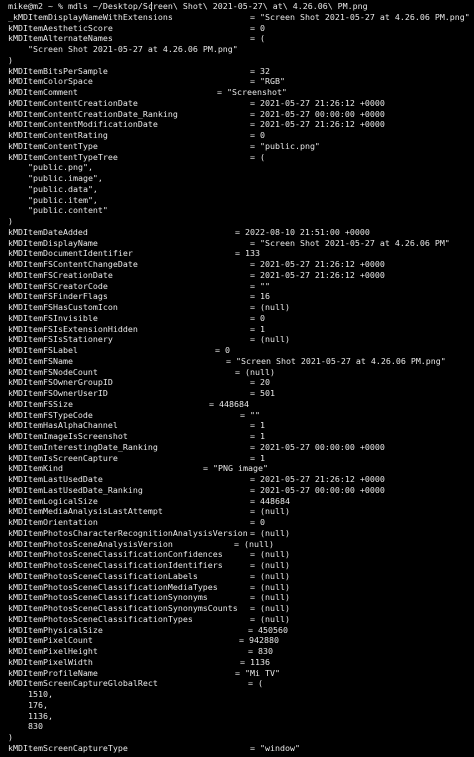 This screenshot has width=474, height=757. I want to click on attribute-row: kMDItemAlternateNames = (, so click(239, 38).